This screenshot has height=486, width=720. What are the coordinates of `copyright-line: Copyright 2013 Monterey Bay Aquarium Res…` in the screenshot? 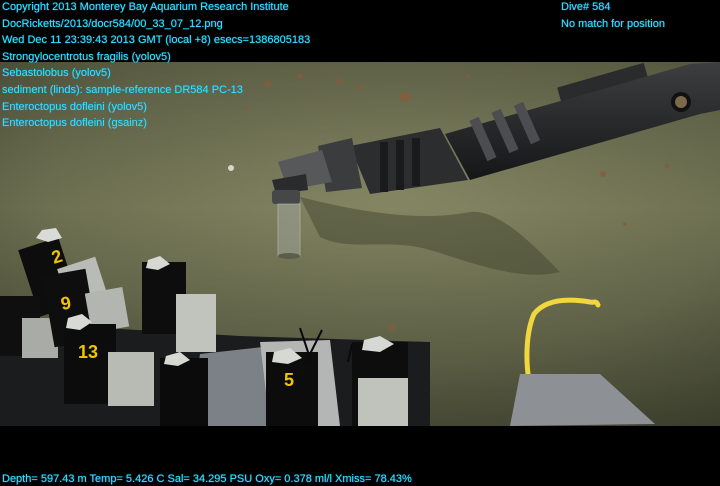 It's located at (145, 7).